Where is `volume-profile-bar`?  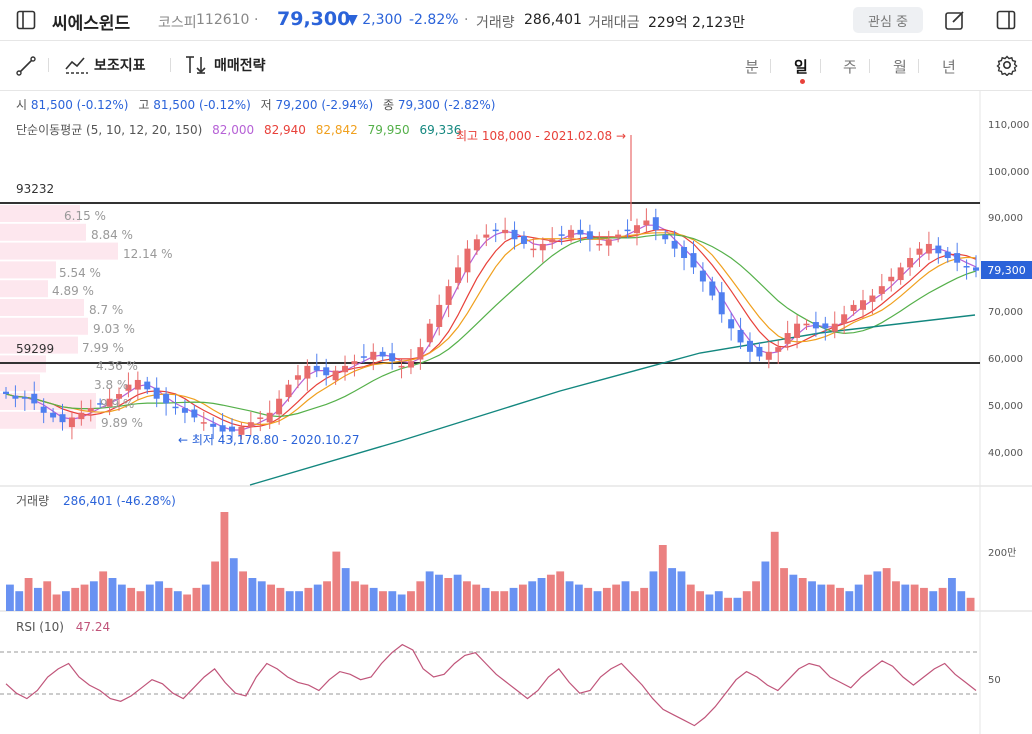
volume-profile-bar is located at coordinates (44, 326).